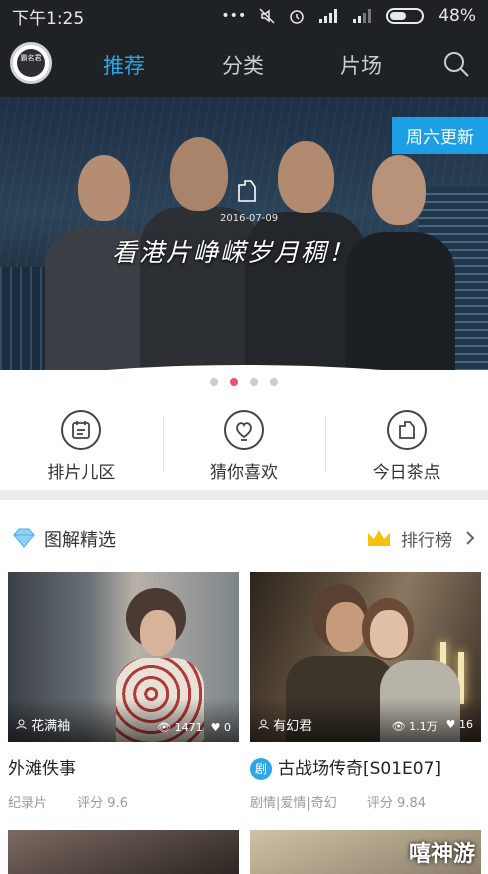 Image resolution: width=488 pixels, height=874 pixels. What do you see at coordinates (68, 801) in the screenshot?
I see `post-meta: 纪录片 评分 9.6` at bounding box center [68, 801].